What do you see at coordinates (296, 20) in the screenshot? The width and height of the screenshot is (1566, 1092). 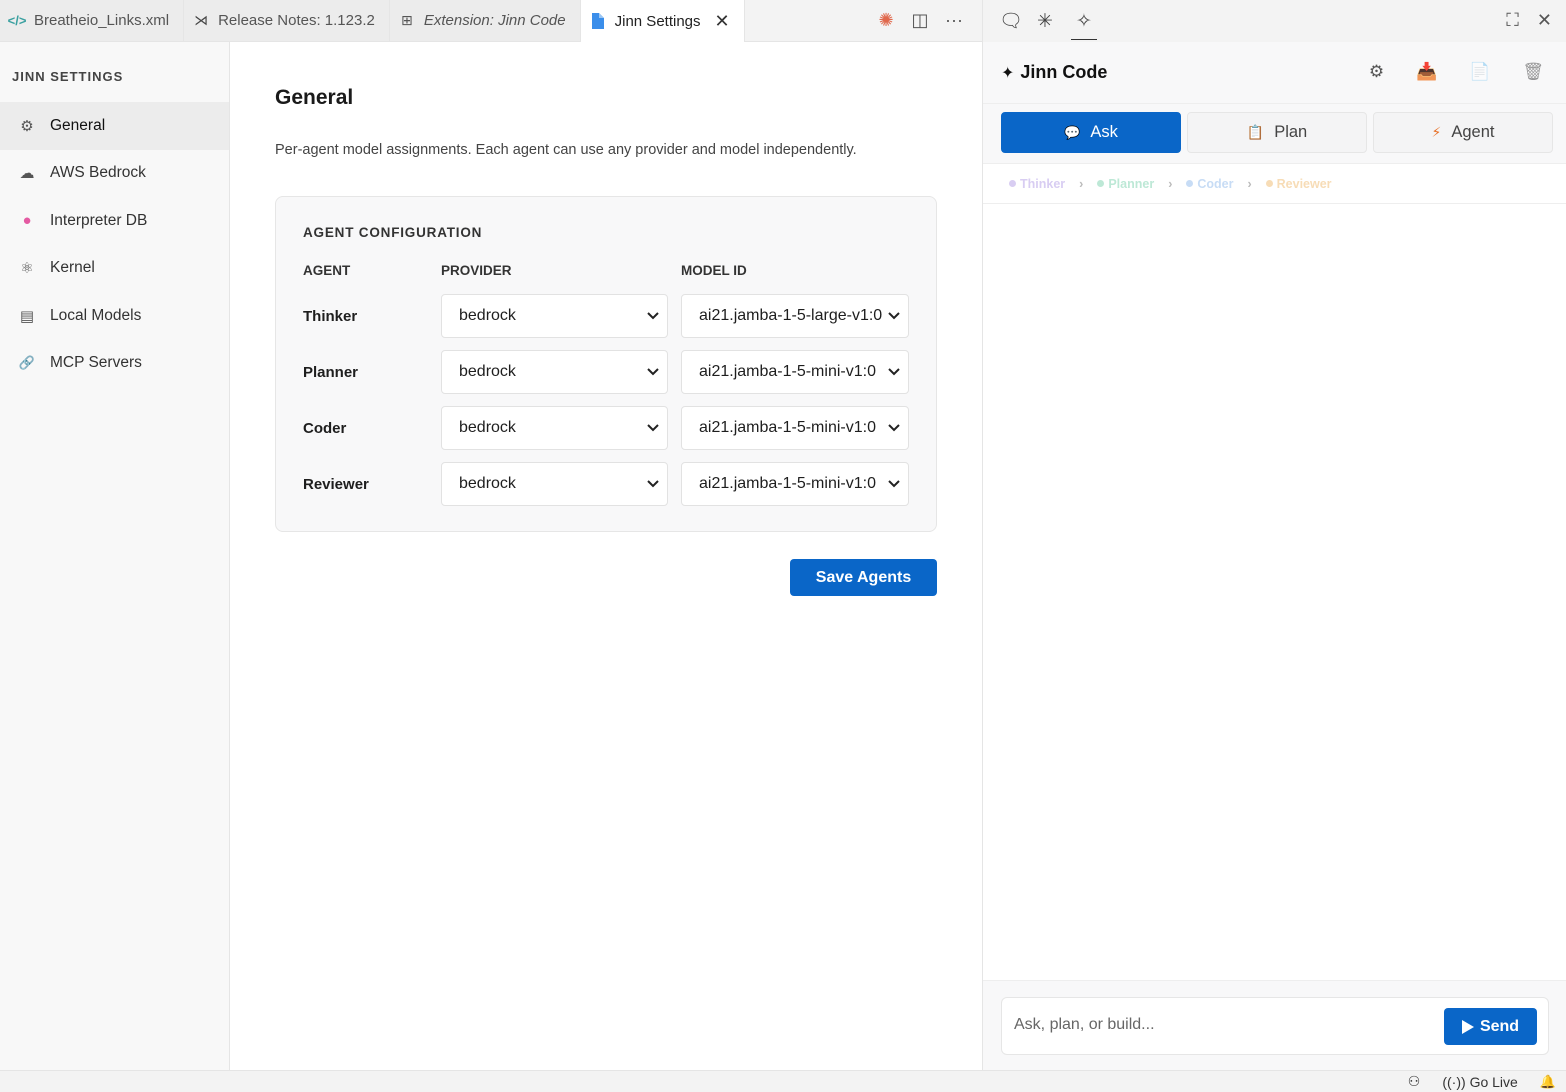 I see `tab-label: Release Notes: 1.123.2` at bounding box center [296, 20].